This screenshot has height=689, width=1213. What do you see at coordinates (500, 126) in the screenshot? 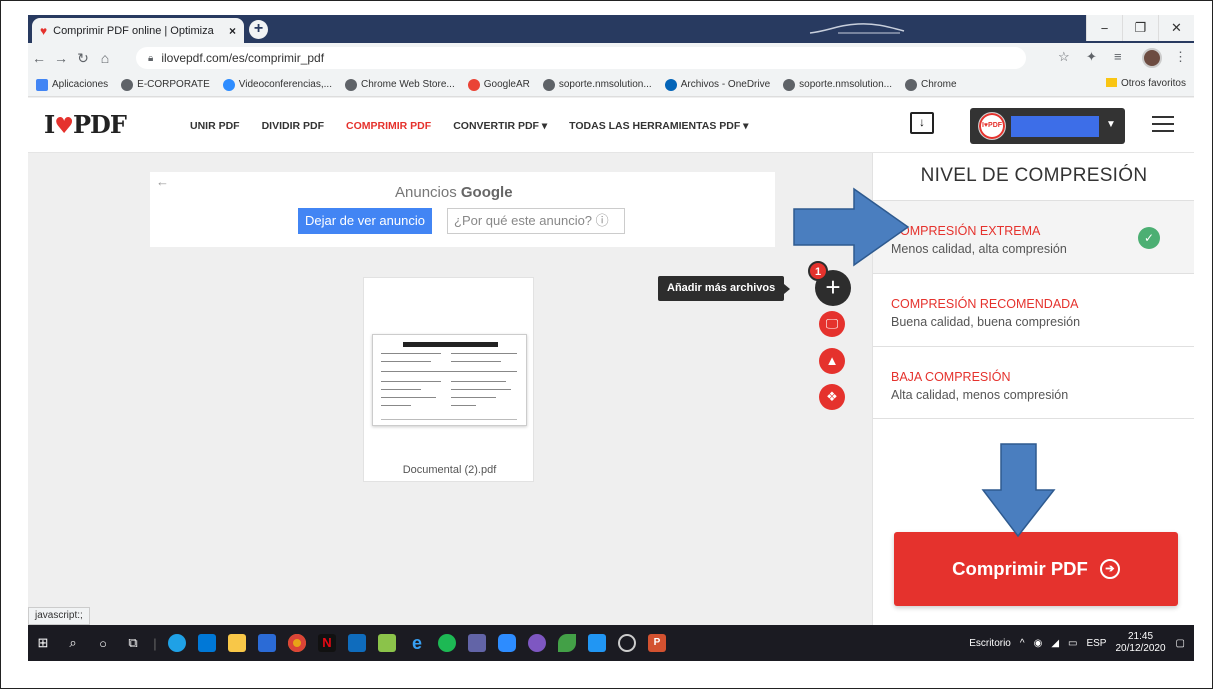
I see `nav-convertir-pdf: CONVERTIR PDF ▾` at bounding box center [500, 126].